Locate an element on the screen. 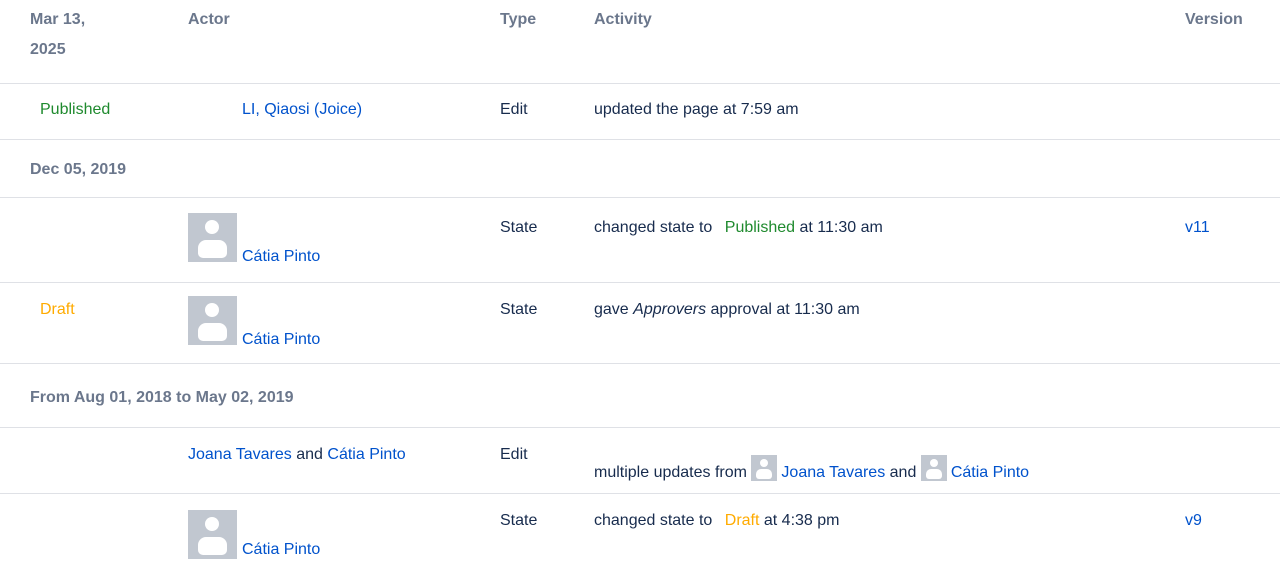 This screenshot has height=571, width=1280. activity-text: updated the page at 7:59 am is located at coordinates (696, 109).